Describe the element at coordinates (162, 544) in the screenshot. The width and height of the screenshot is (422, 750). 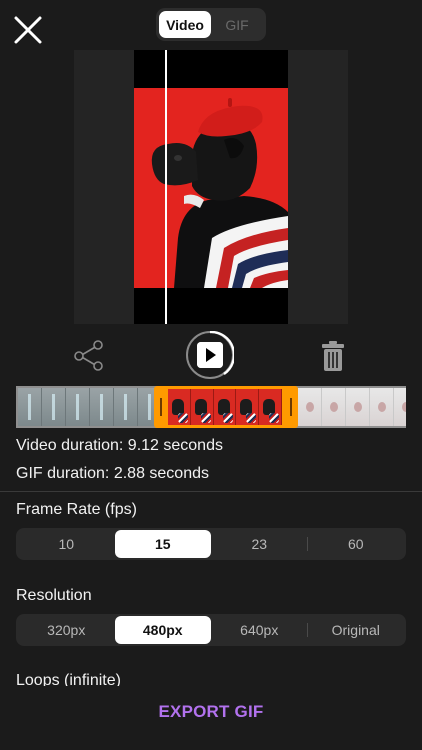
I see `fps-option-15: 15` at that location.